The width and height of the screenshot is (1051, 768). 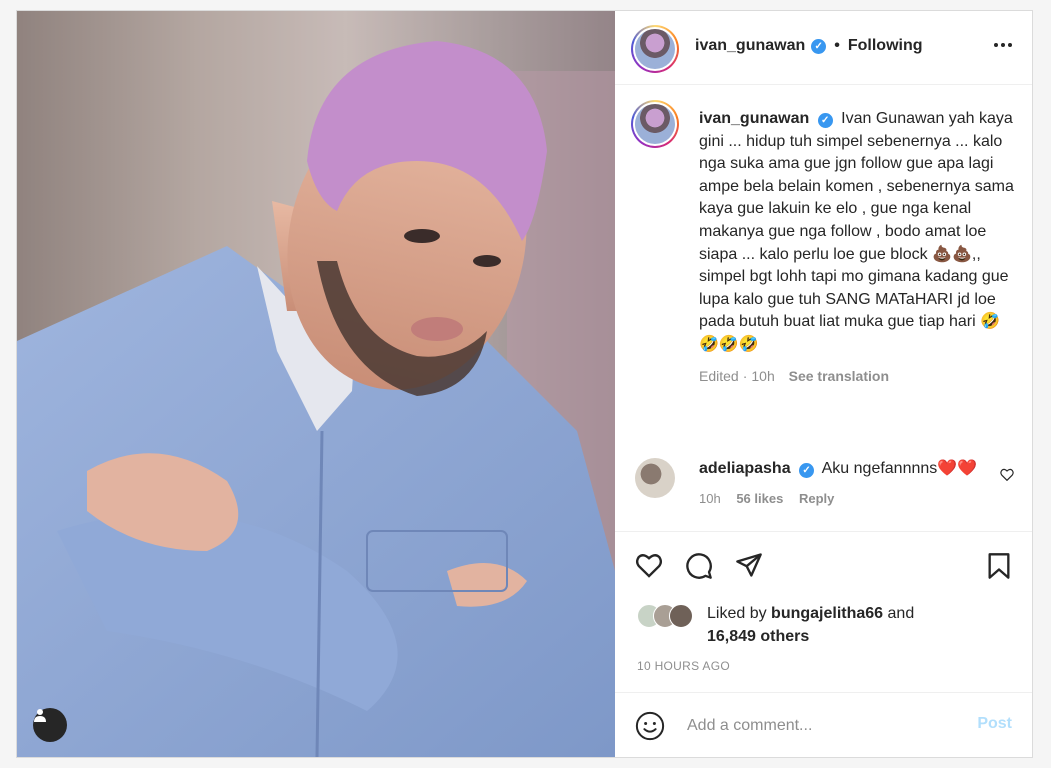 What do you see at coordinates (655, 478) in the screenshot?
I see `commenter-avatar` at bounding box center [655, 478].